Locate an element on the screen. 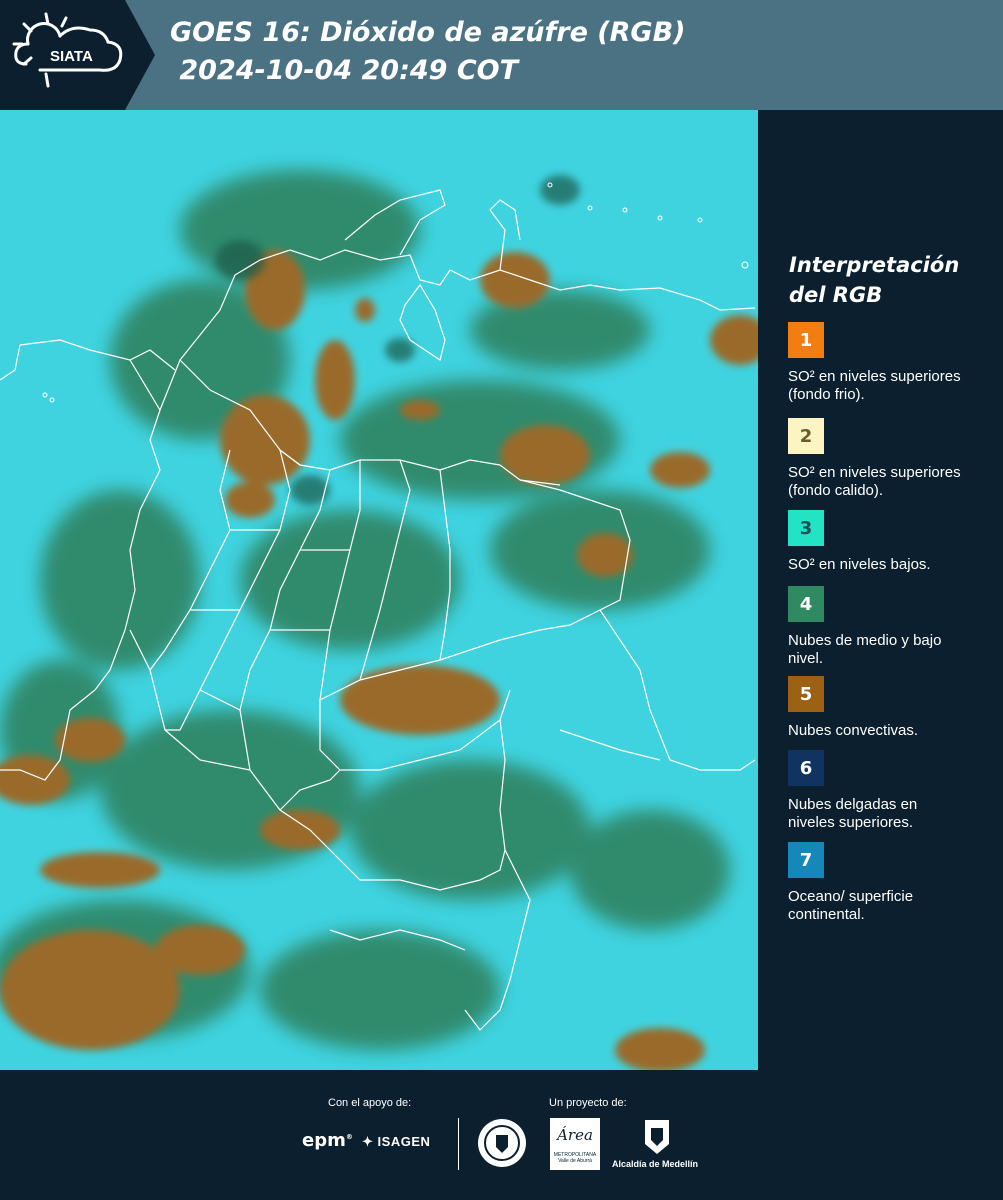 This screenshot has width=1003, height=1200. legend-label-7: Oceano/ superficie continental. is located at coordinates (851, 905).